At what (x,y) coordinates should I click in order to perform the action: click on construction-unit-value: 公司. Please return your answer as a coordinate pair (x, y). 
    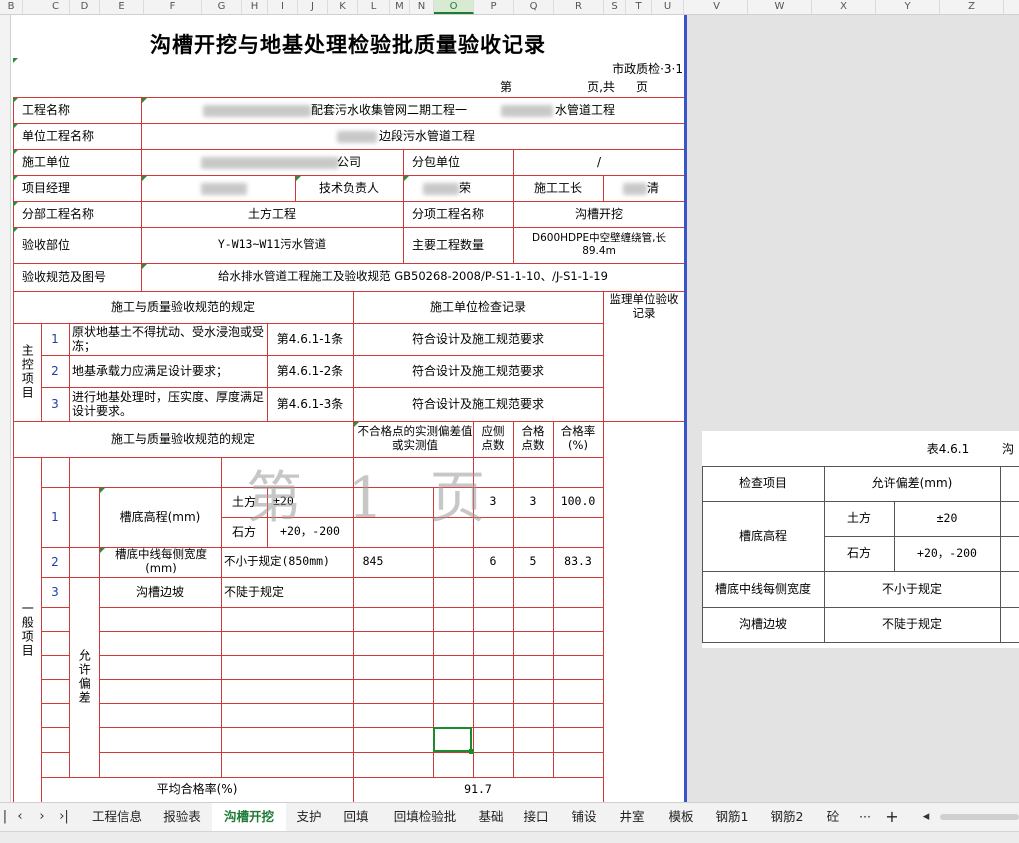
    Looking at the image, I should click on (367, 162).